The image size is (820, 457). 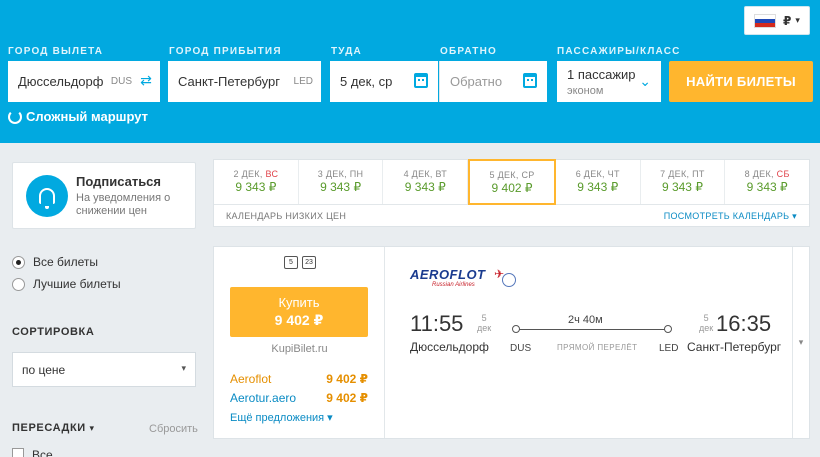 I want to click on class-value: эконом, so click(x=585, y=90).